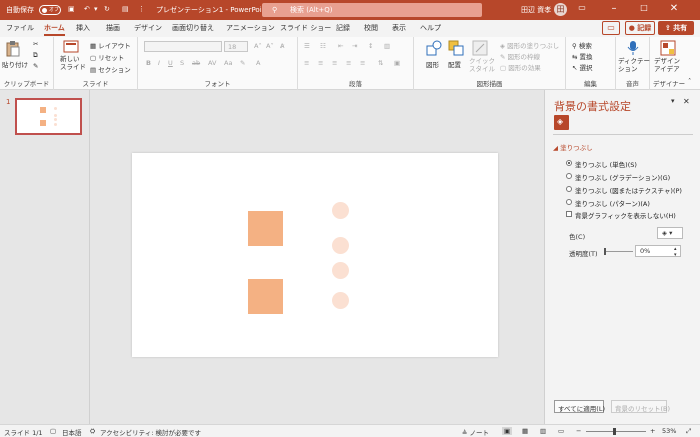 Image resolution: width=700 pixels, height=437 pixels. What do you see at coordinates (529, 45) in the screenshot?
I see `shape-fill-button: ◈ 図形の塗りつぶし` at bounding box center [529, 45].